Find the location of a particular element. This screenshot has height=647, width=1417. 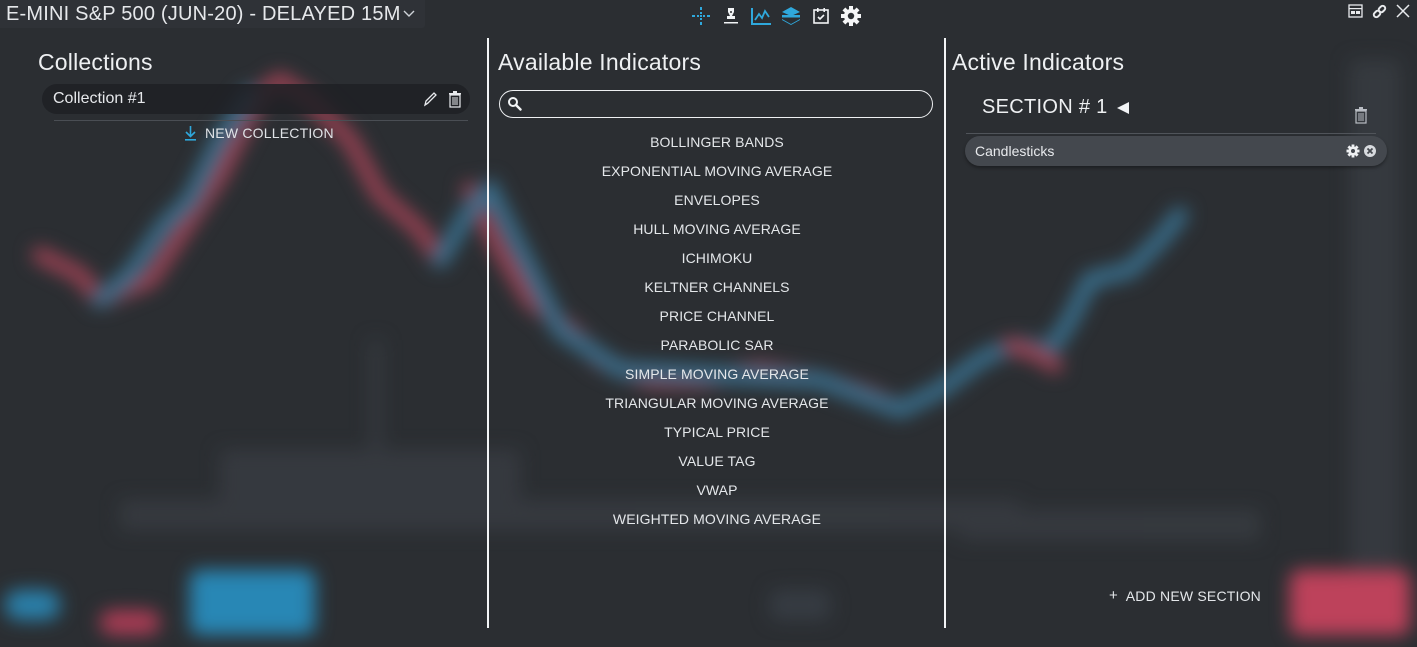

events-button is located at coordinates (821, 16).